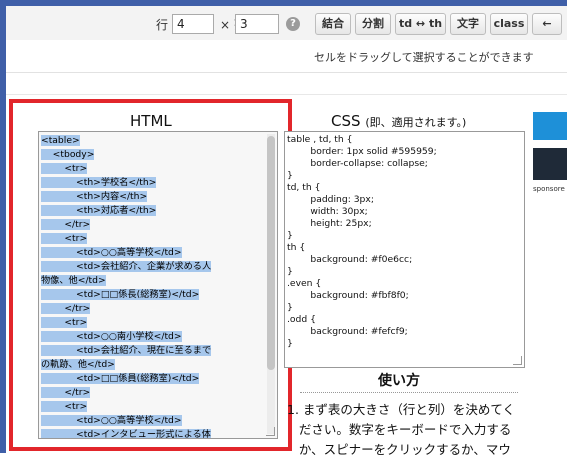  Describe the element at coordinates (111, 336) in the screenshot. I see `html-code-line-text: <td>○○南小学校</td>` at that location.